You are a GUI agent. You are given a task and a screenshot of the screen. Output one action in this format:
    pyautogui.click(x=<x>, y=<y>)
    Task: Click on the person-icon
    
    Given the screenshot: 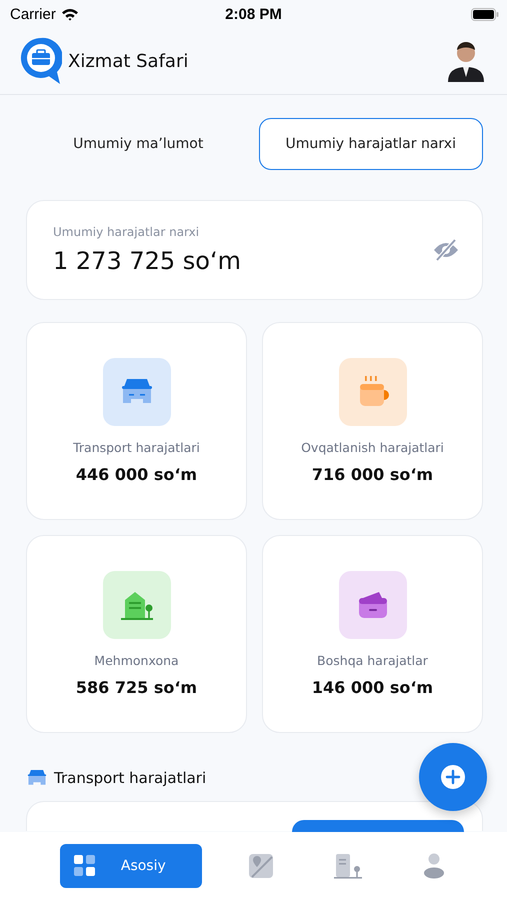 What is the action you would take?
    pyautogui.click(x=434, y=866)
    